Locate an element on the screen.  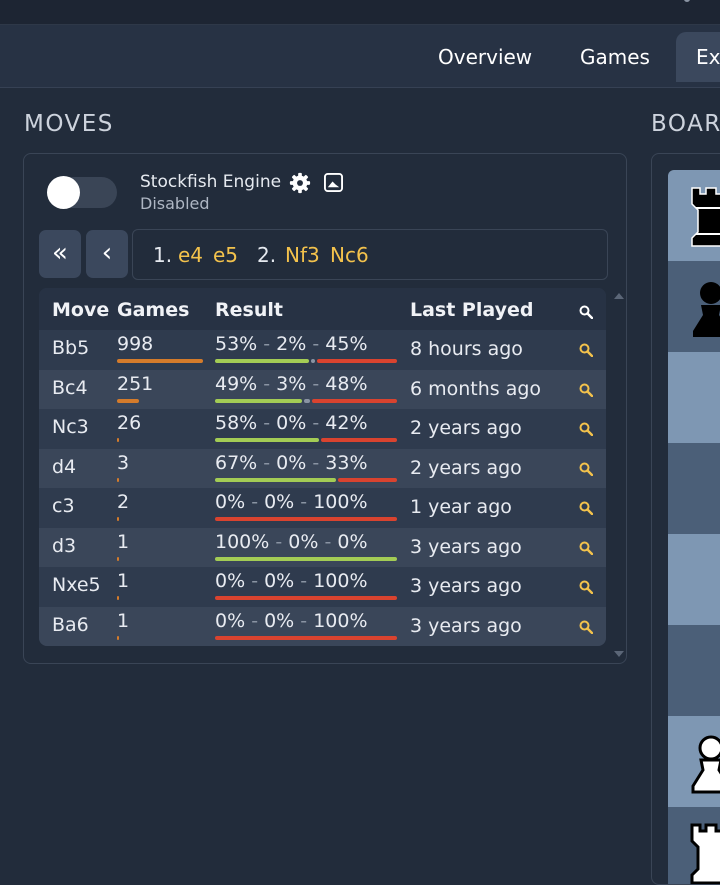
table-row: Bc4 251 49% - 3% - 48% 6 months ago is located at coordinates (322, 389).